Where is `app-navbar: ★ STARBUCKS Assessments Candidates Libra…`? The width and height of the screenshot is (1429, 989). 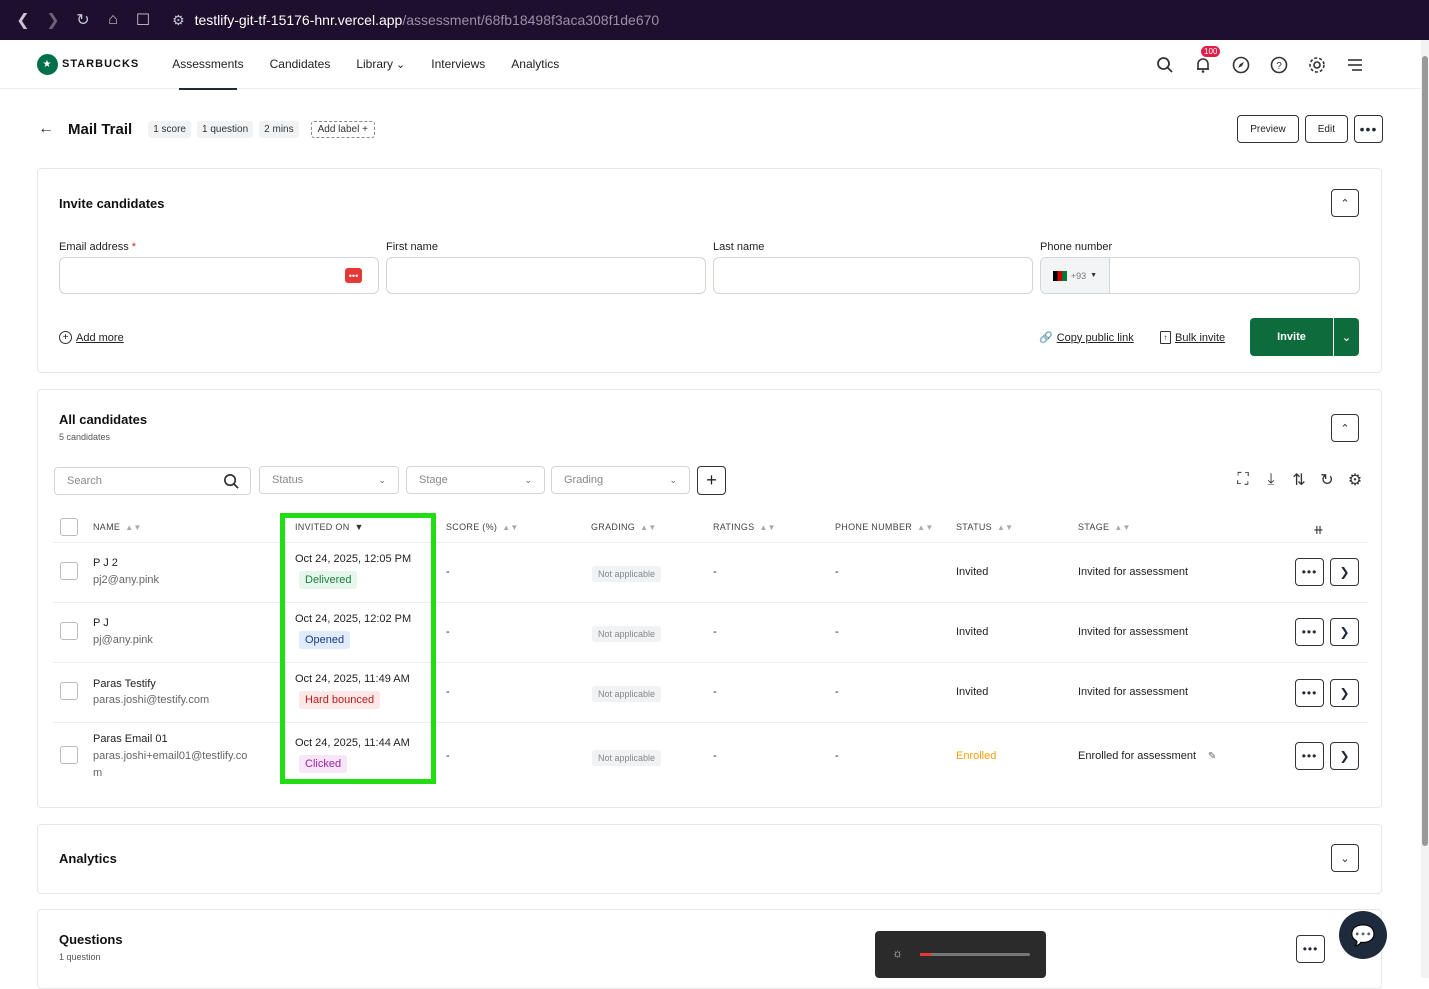 app-navbar: ★ STARBUCKS Assessments Candidates Libra… is located at coordinates (710, 65).